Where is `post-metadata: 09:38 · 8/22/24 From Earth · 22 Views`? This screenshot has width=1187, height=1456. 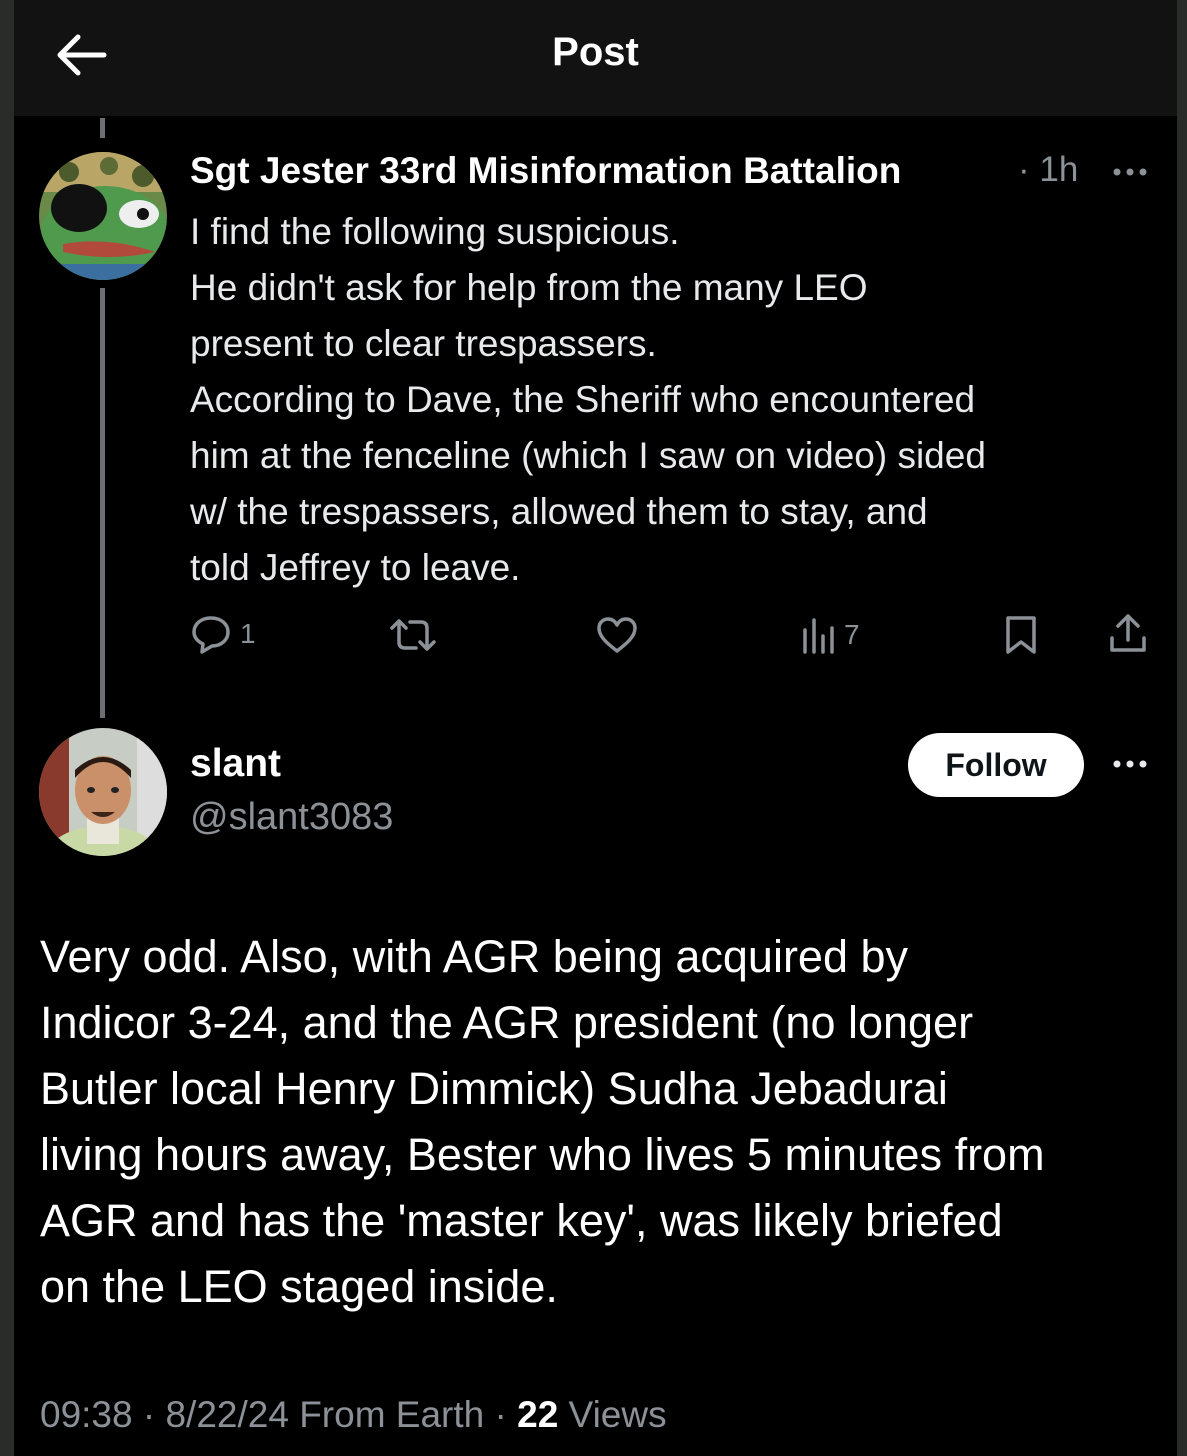
post-metadata: 09:38 · 8/22/24 From Earth · 22 Views is located at coordinates (353, 1415).